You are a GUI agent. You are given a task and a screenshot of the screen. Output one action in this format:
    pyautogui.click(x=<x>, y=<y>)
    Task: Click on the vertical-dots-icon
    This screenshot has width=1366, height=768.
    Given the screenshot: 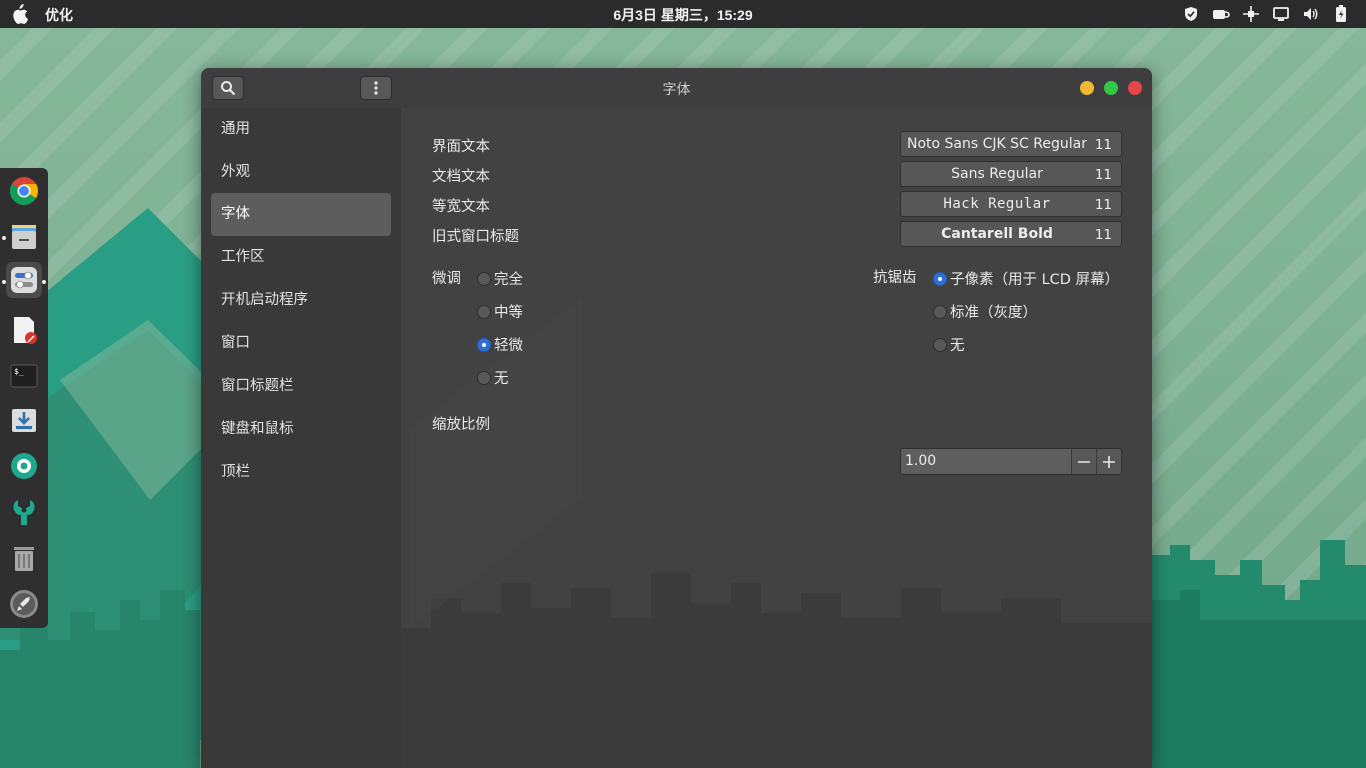 What is the action you would take?
    pyautogui.click(x=376, y=88)
    